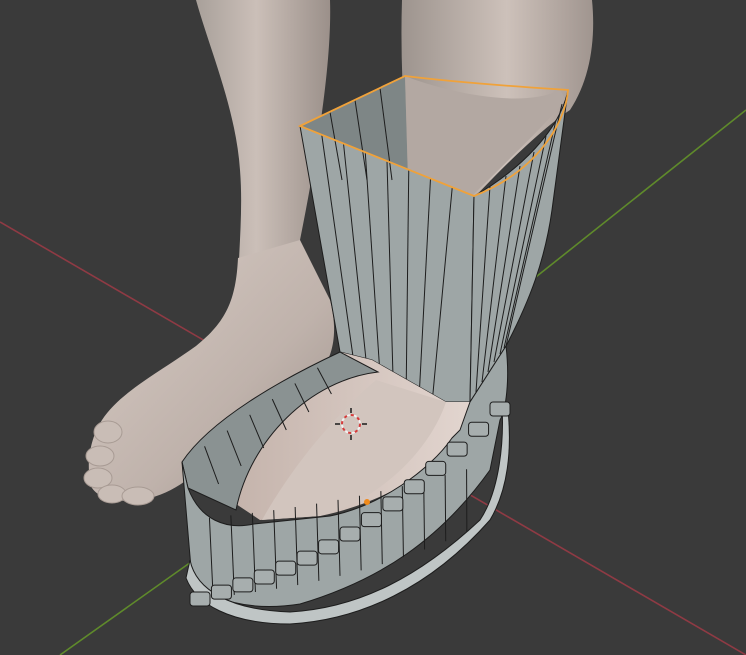 This screenshot has height=655, width=746. What do you see at coordinates (367, 502) in the screenshot?
I see `object-origin-point` at bounding box center [367, 502].